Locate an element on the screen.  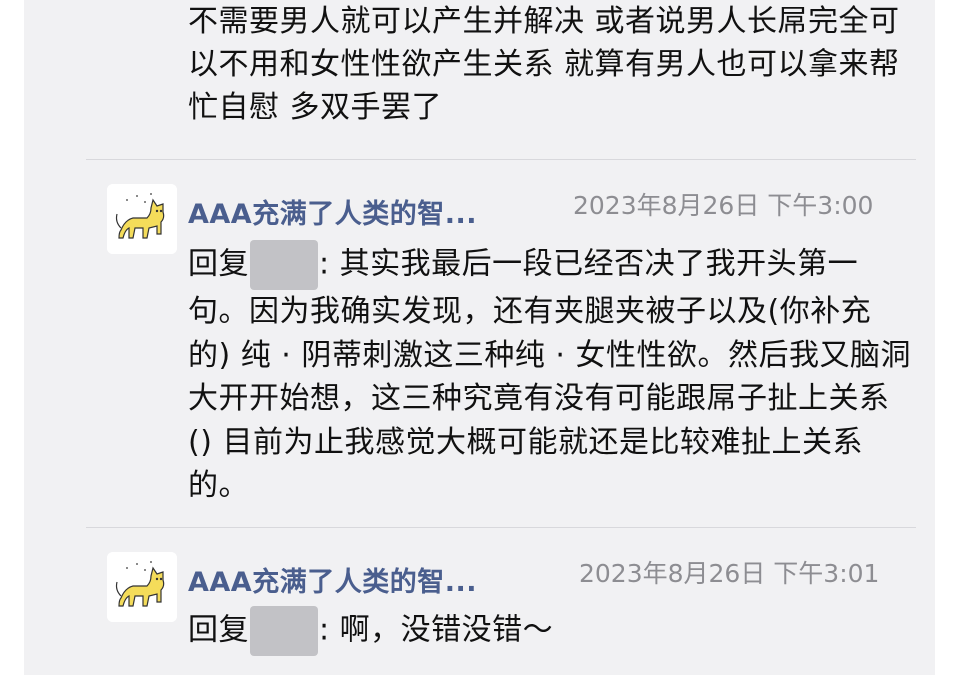
comment-text: 回复 : 啊，没错没错～ is located at coordinates (550, 631).